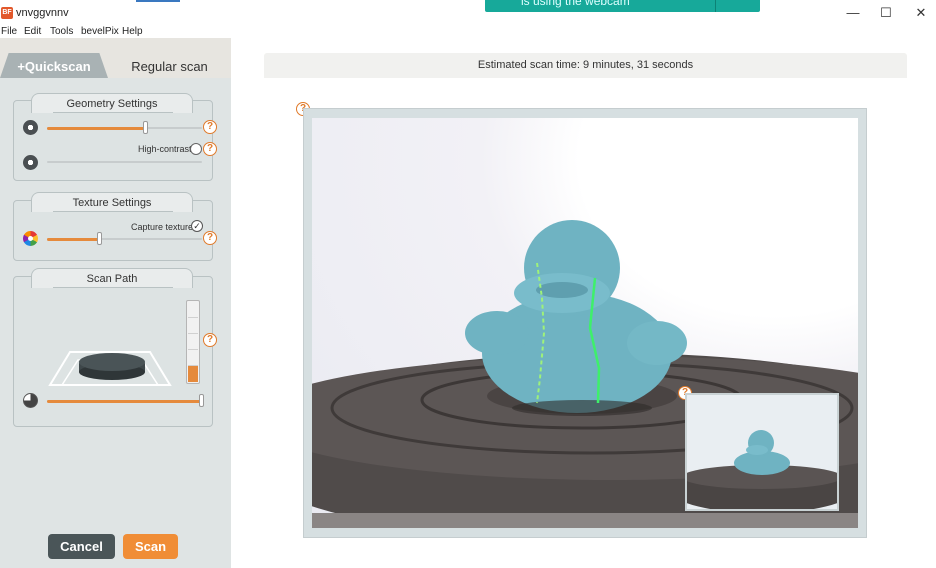  Describe the element at coordinates (210, 340) in the screenshot. I see `scan-path-help-icon: ?` at that location.